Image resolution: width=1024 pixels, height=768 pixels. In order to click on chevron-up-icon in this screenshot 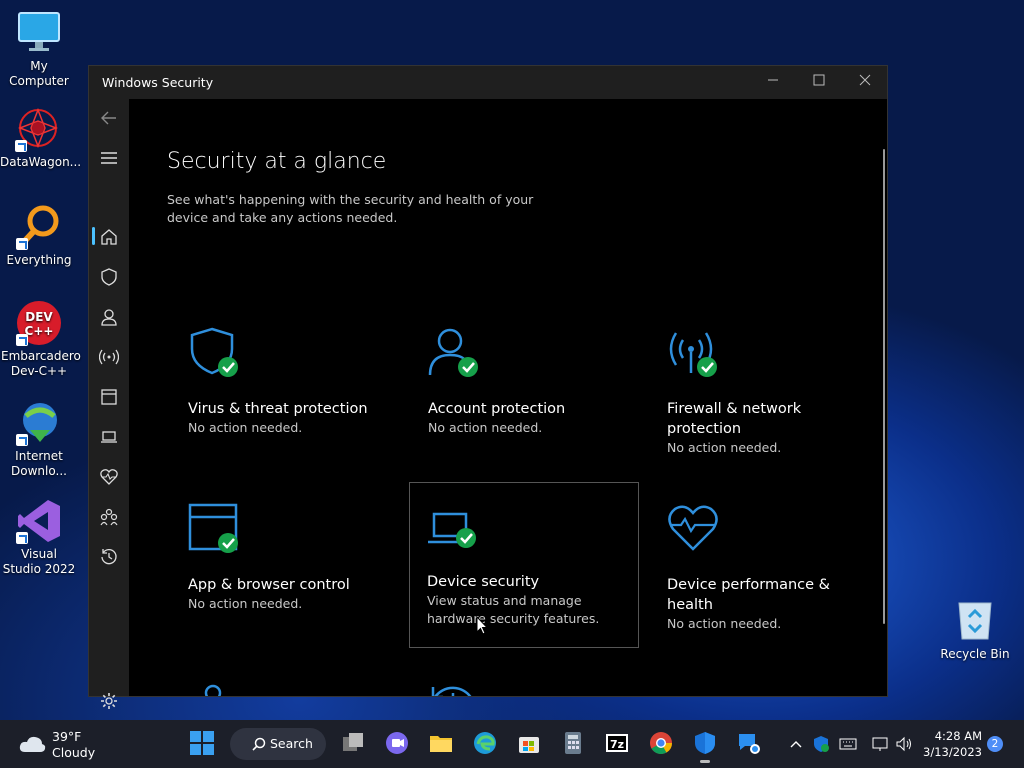, I will do `click(796, 744)`.